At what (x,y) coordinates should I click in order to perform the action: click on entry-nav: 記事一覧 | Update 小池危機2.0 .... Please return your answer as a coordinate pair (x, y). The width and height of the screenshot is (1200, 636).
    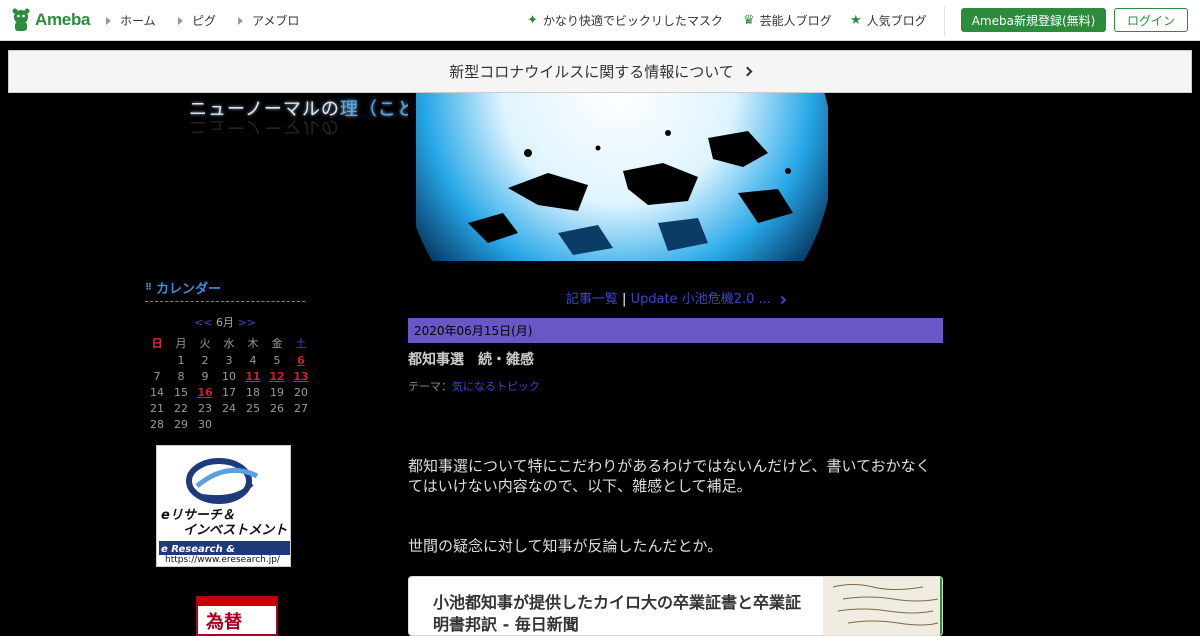
    Looking at the image, I should click on (675, 297).